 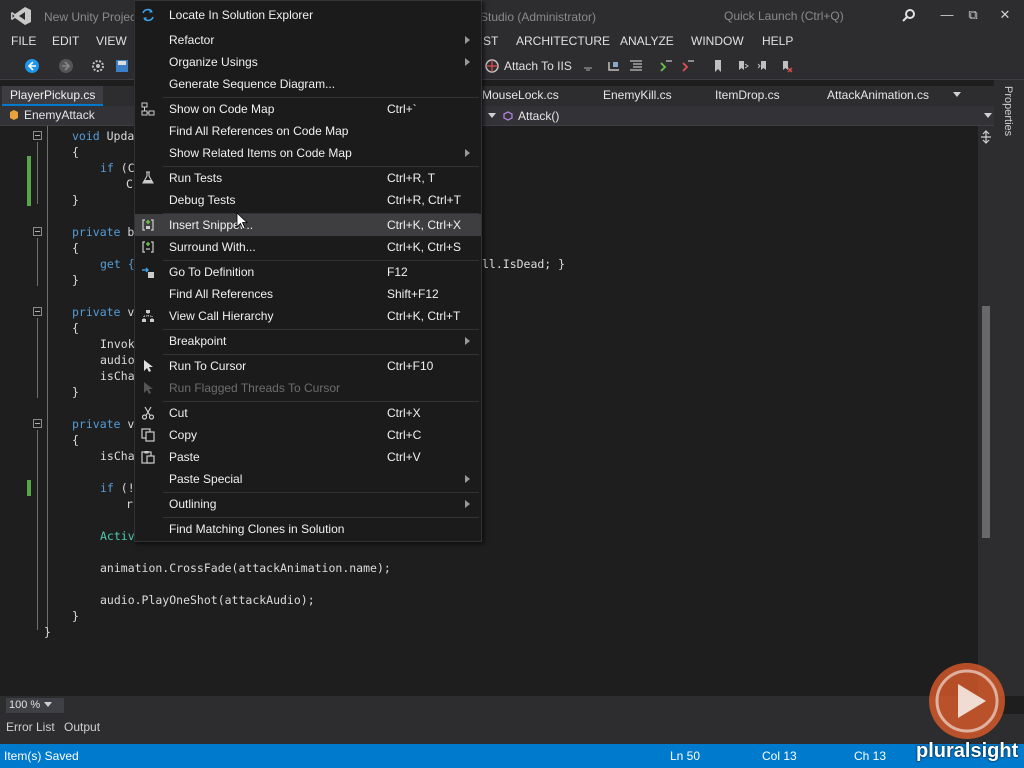 What do you see at coordinates (747, 96) in the screenshot?
I see `tab-itemdrop: ItemDrop.cs` at bounding box center [747, 96].